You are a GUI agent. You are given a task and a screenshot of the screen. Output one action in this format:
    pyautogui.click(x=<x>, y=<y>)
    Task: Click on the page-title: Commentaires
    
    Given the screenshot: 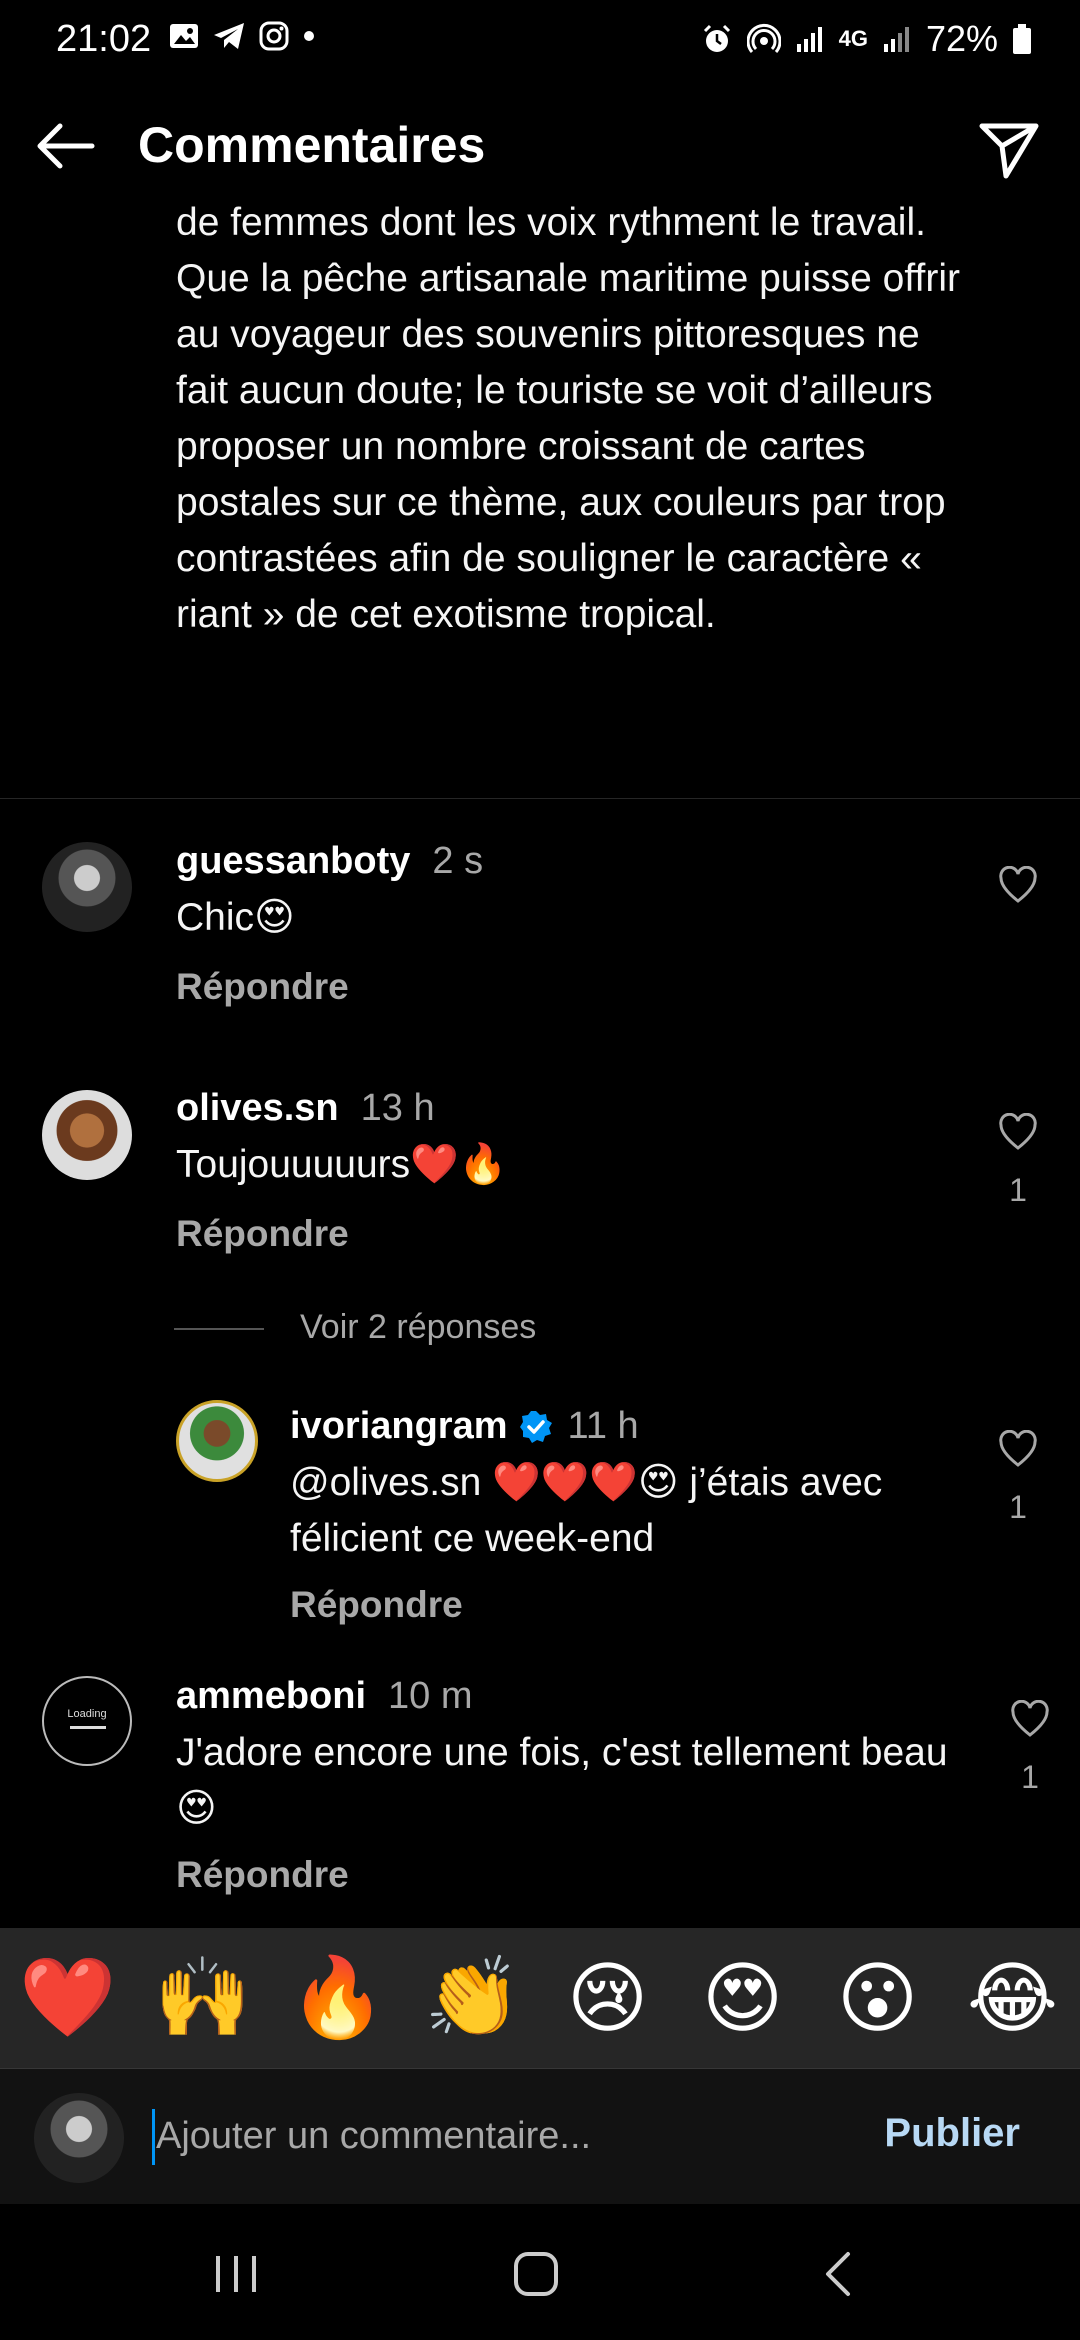 What is the action you would take?
    pyautogui.click(x=312, y=145)
    